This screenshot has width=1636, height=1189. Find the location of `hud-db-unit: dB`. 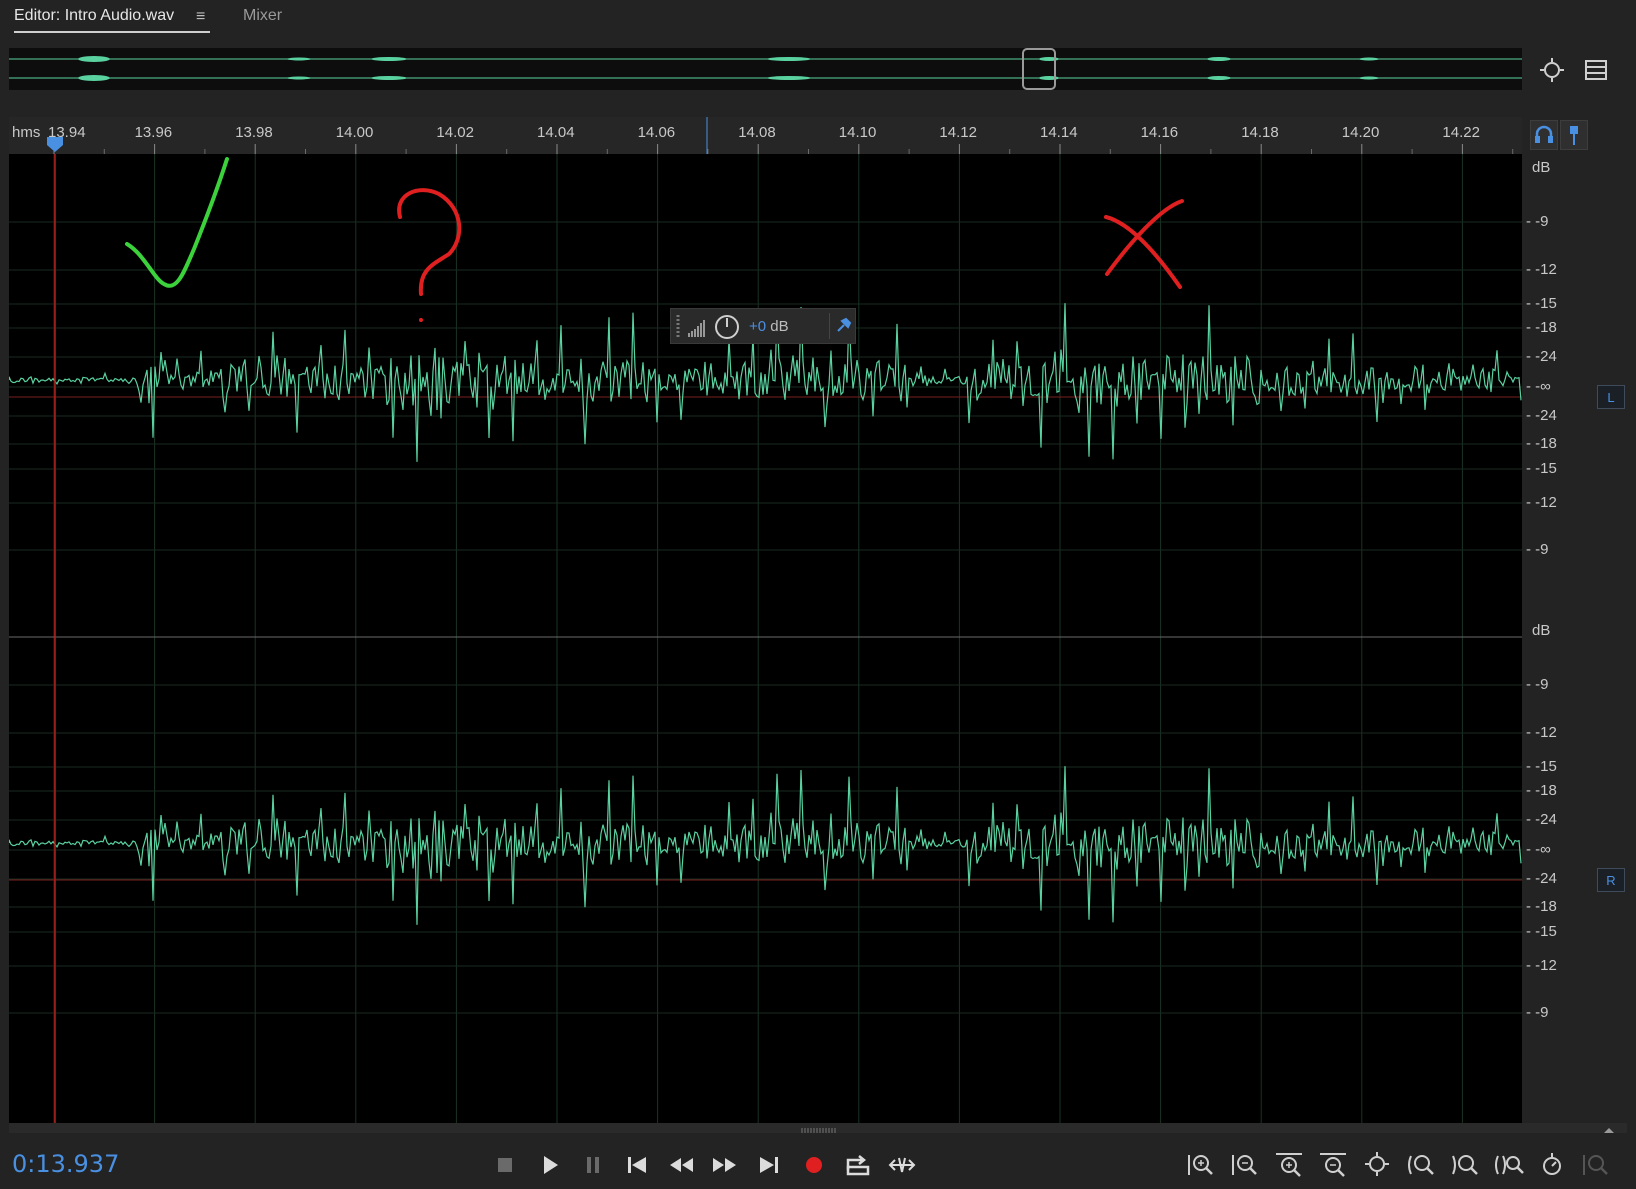

hud-db-unit: dB is located at coordinates (779, 326).